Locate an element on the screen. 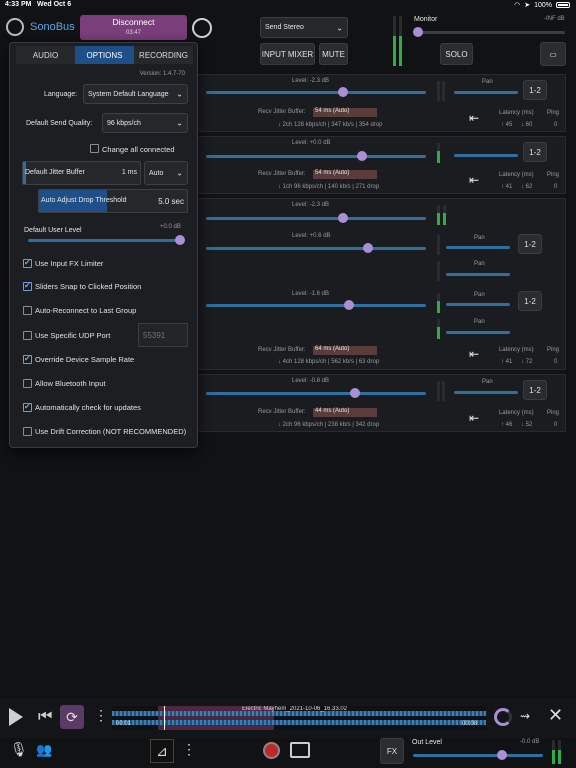 The height and width of the screenshot is (768, 576). checkbox-override-sample-rate is located at coordinates (27, 359).